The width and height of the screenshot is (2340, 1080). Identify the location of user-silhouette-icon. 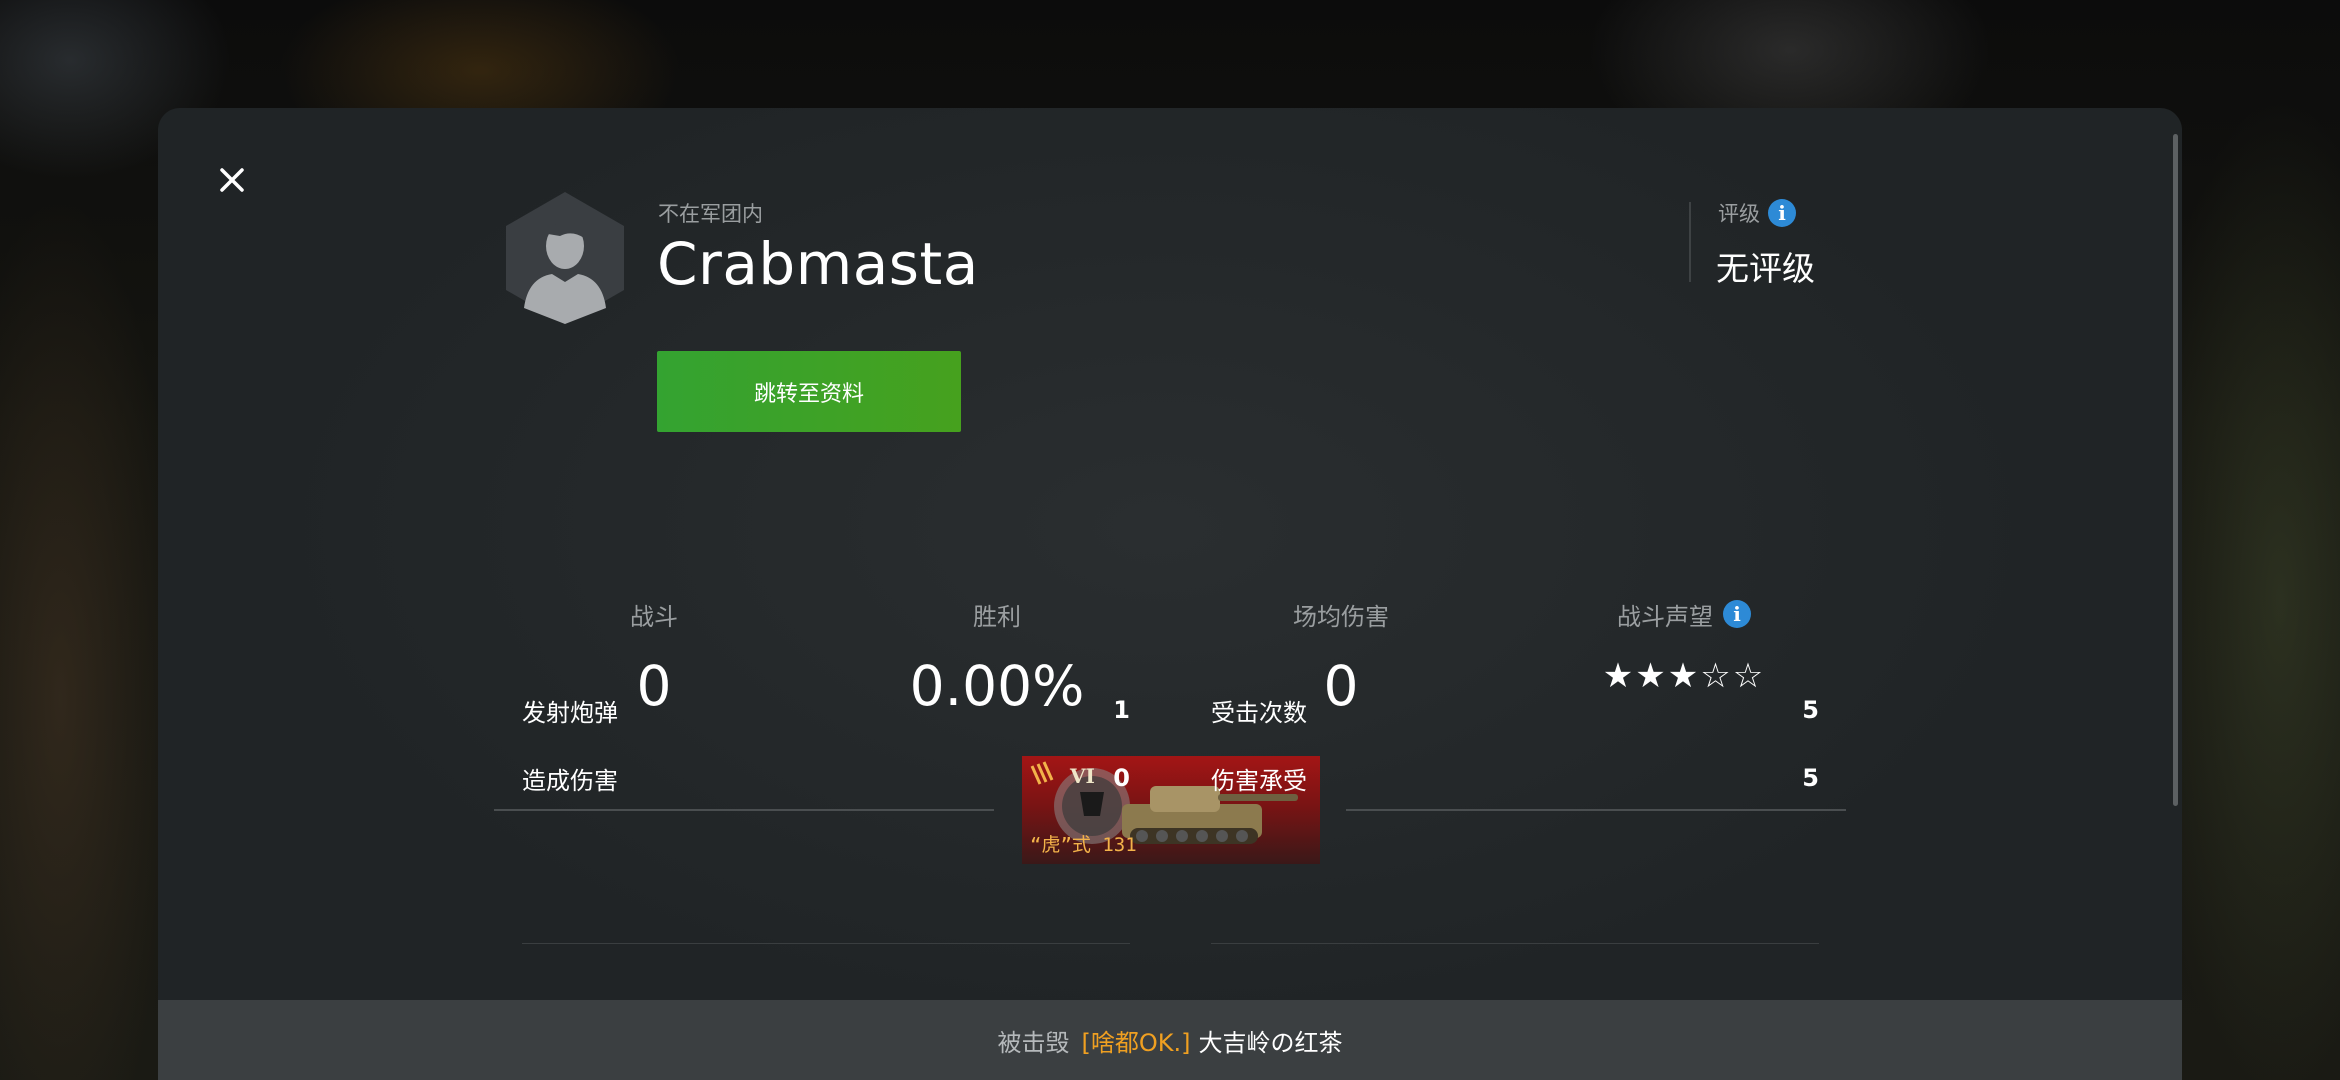
(565, 258).